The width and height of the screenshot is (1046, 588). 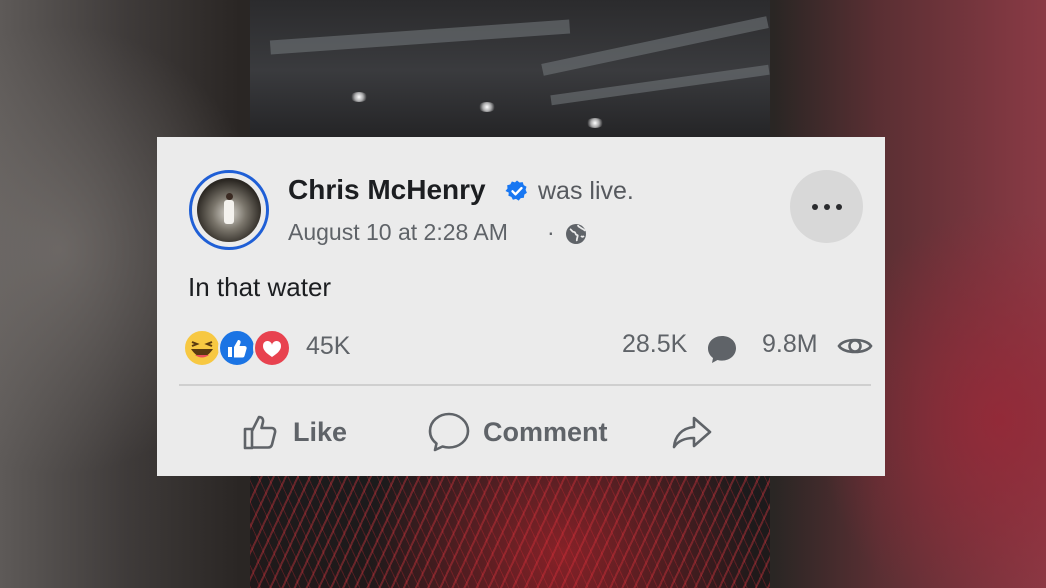 I want to click on comment-count: 28.5K, so click(x=654, y=344).